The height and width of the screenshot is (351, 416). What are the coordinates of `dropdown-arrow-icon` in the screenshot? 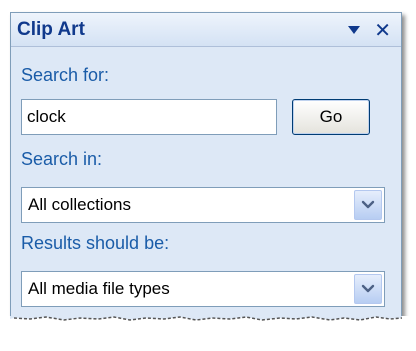 It's located at (354, 29).